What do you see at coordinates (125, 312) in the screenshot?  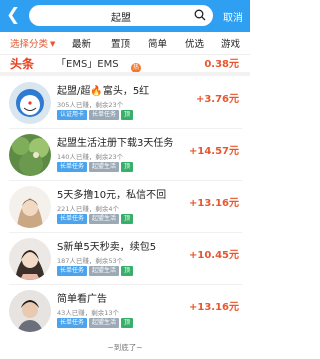 I see `task-card: 简单看广告 43人已赚，剩余13个 长单任务 起盟生活顶 +13.16元` at bounding box center [125, 312].